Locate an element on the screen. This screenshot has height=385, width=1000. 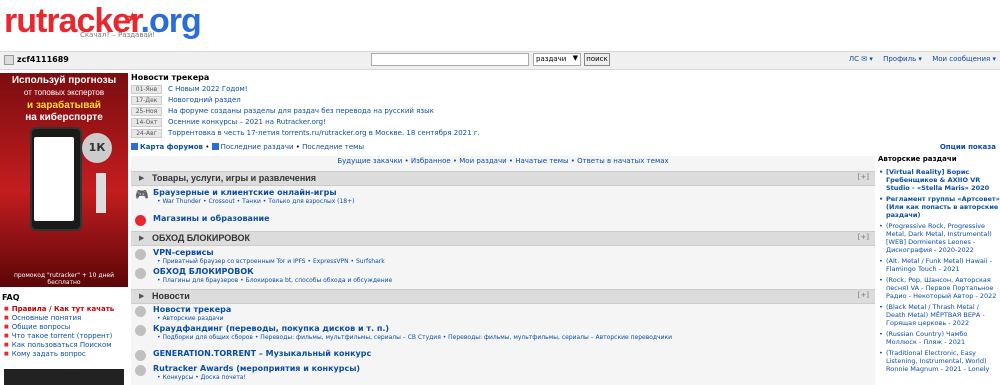
news-link: С Новым 2022 Годом! is located at coordinates (208, 89).